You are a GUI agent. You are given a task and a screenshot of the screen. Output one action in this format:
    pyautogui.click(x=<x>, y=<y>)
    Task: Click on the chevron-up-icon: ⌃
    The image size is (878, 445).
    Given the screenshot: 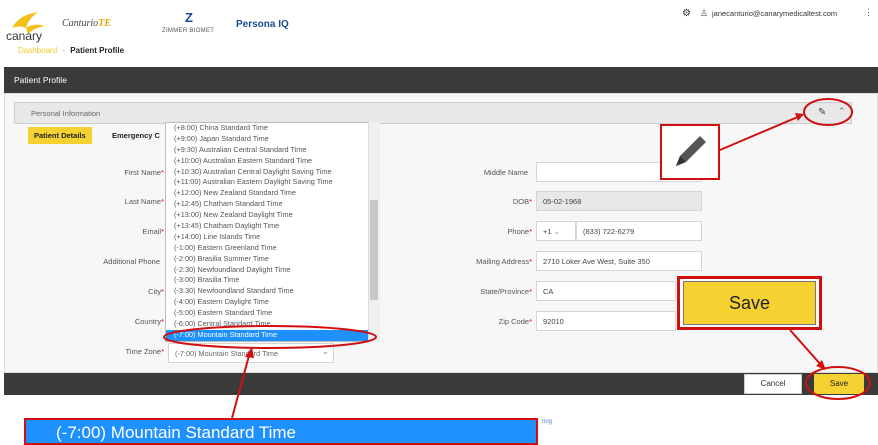 What is the action you would take?
    pyautogui.click(x=842, y=111)
    